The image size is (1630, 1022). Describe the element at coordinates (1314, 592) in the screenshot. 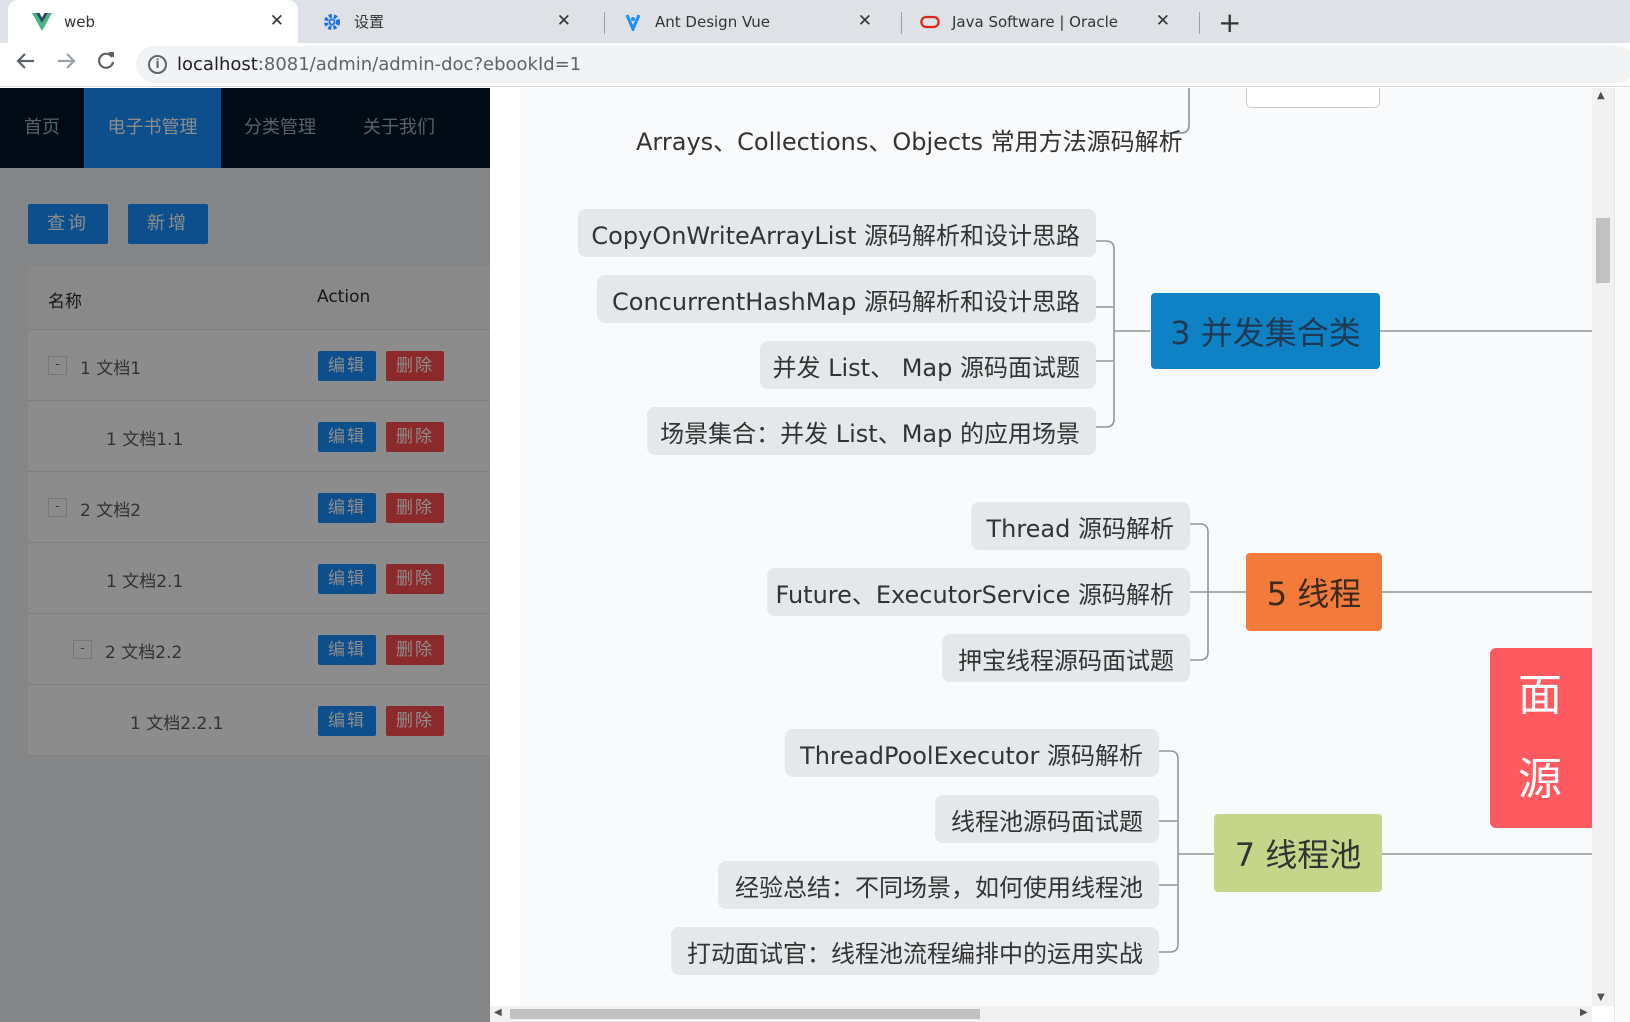

I see `mindmap-hub-thread: 5 线程` at that location.